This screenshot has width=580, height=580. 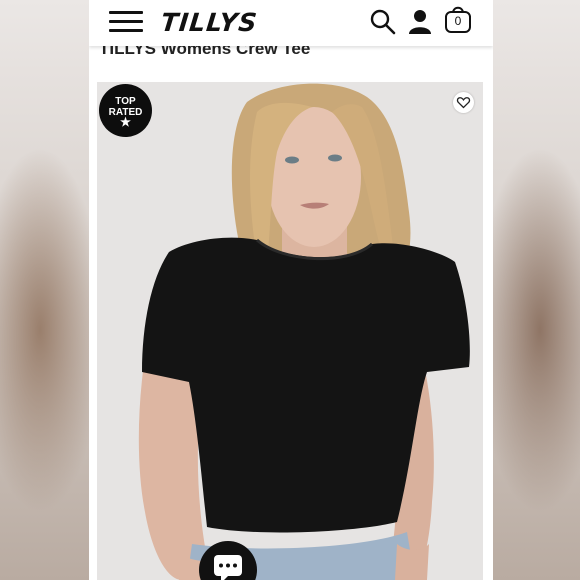 What do you see at coordinates (126, 22) in the screenshot?
I see `hamburger-menu-icon` at bounding box center [126, 22].